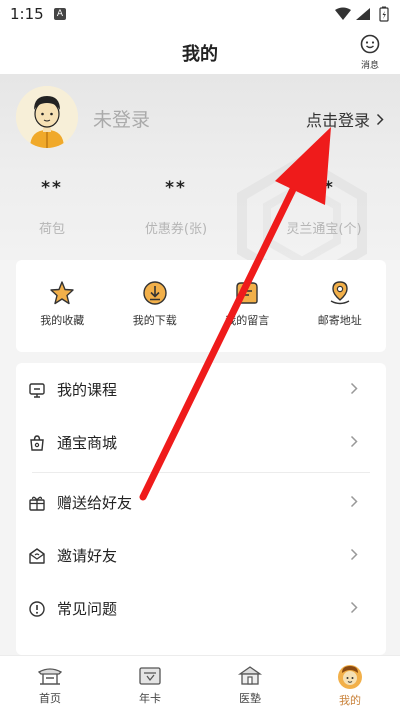  What do you see at coordinates (369, 66) in the screenshot?
I see `messages-label: 消息` at bounding box center [369, 66].